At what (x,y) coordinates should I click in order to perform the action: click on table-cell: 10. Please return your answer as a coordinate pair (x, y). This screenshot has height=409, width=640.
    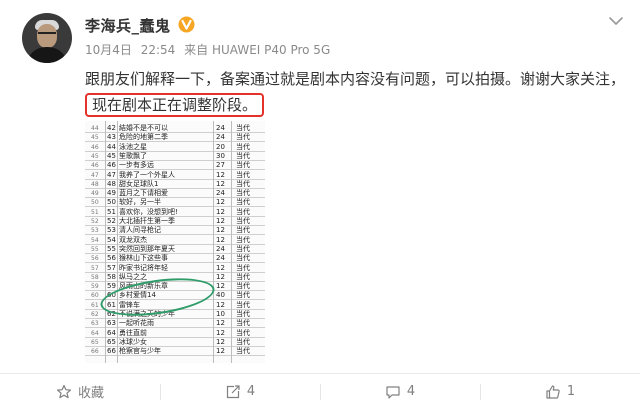
    Looking at the image, I should click on (220, 314).